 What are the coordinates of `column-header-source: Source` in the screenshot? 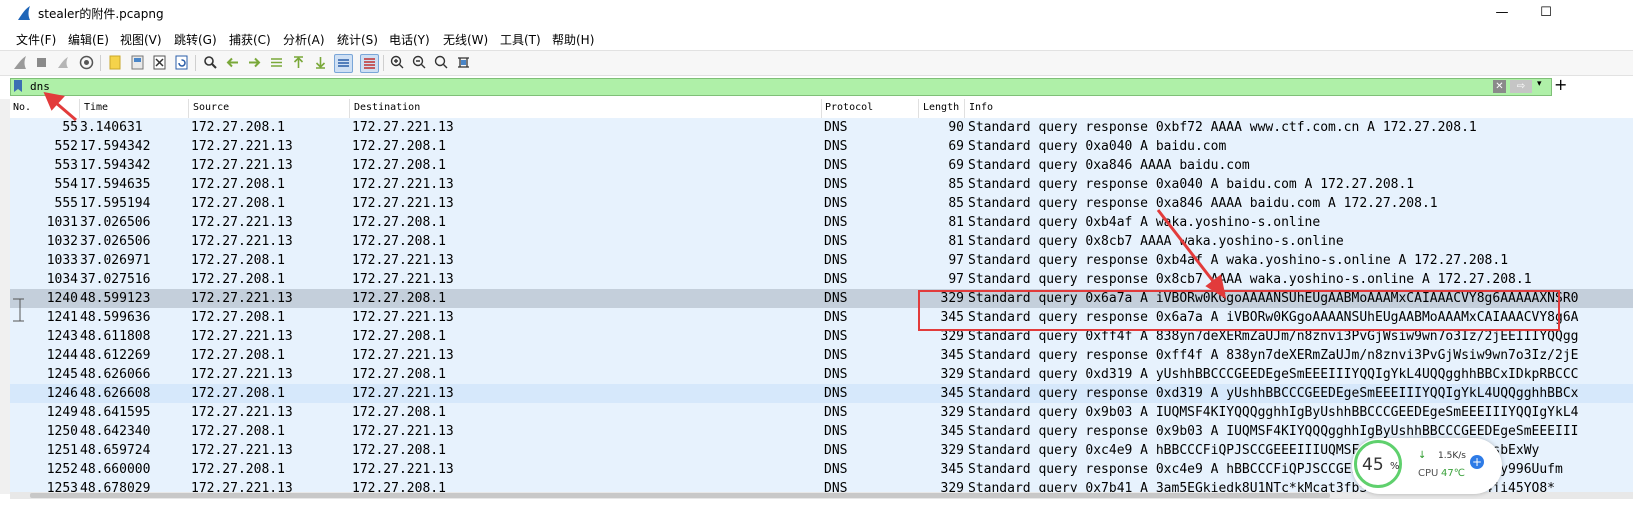 It's located at (211, 107).